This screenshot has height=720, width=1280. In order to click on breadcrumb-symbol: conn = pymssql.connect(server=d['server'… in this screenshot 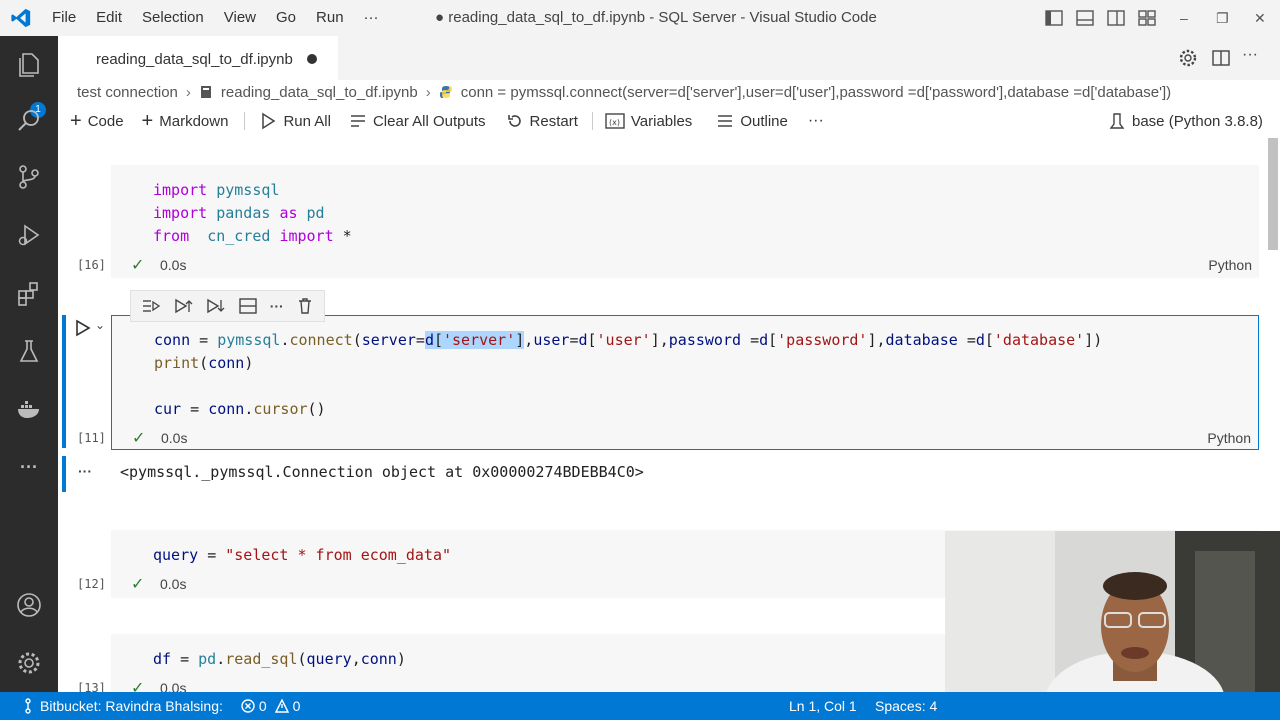, I will do `click(816, 92)`.